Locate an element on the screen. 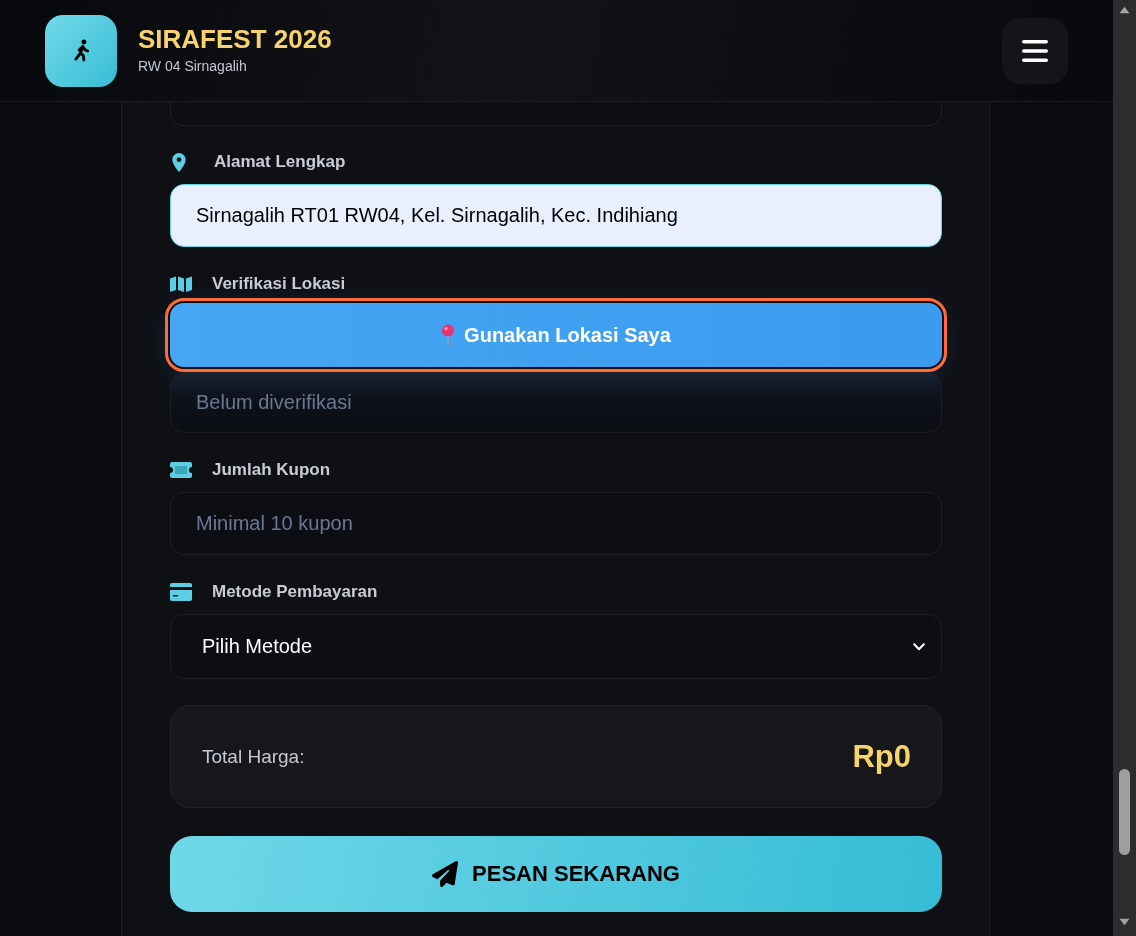 This screenshot has height=936, width=1136. folded-map-icon is located at coordinates (181, 284).